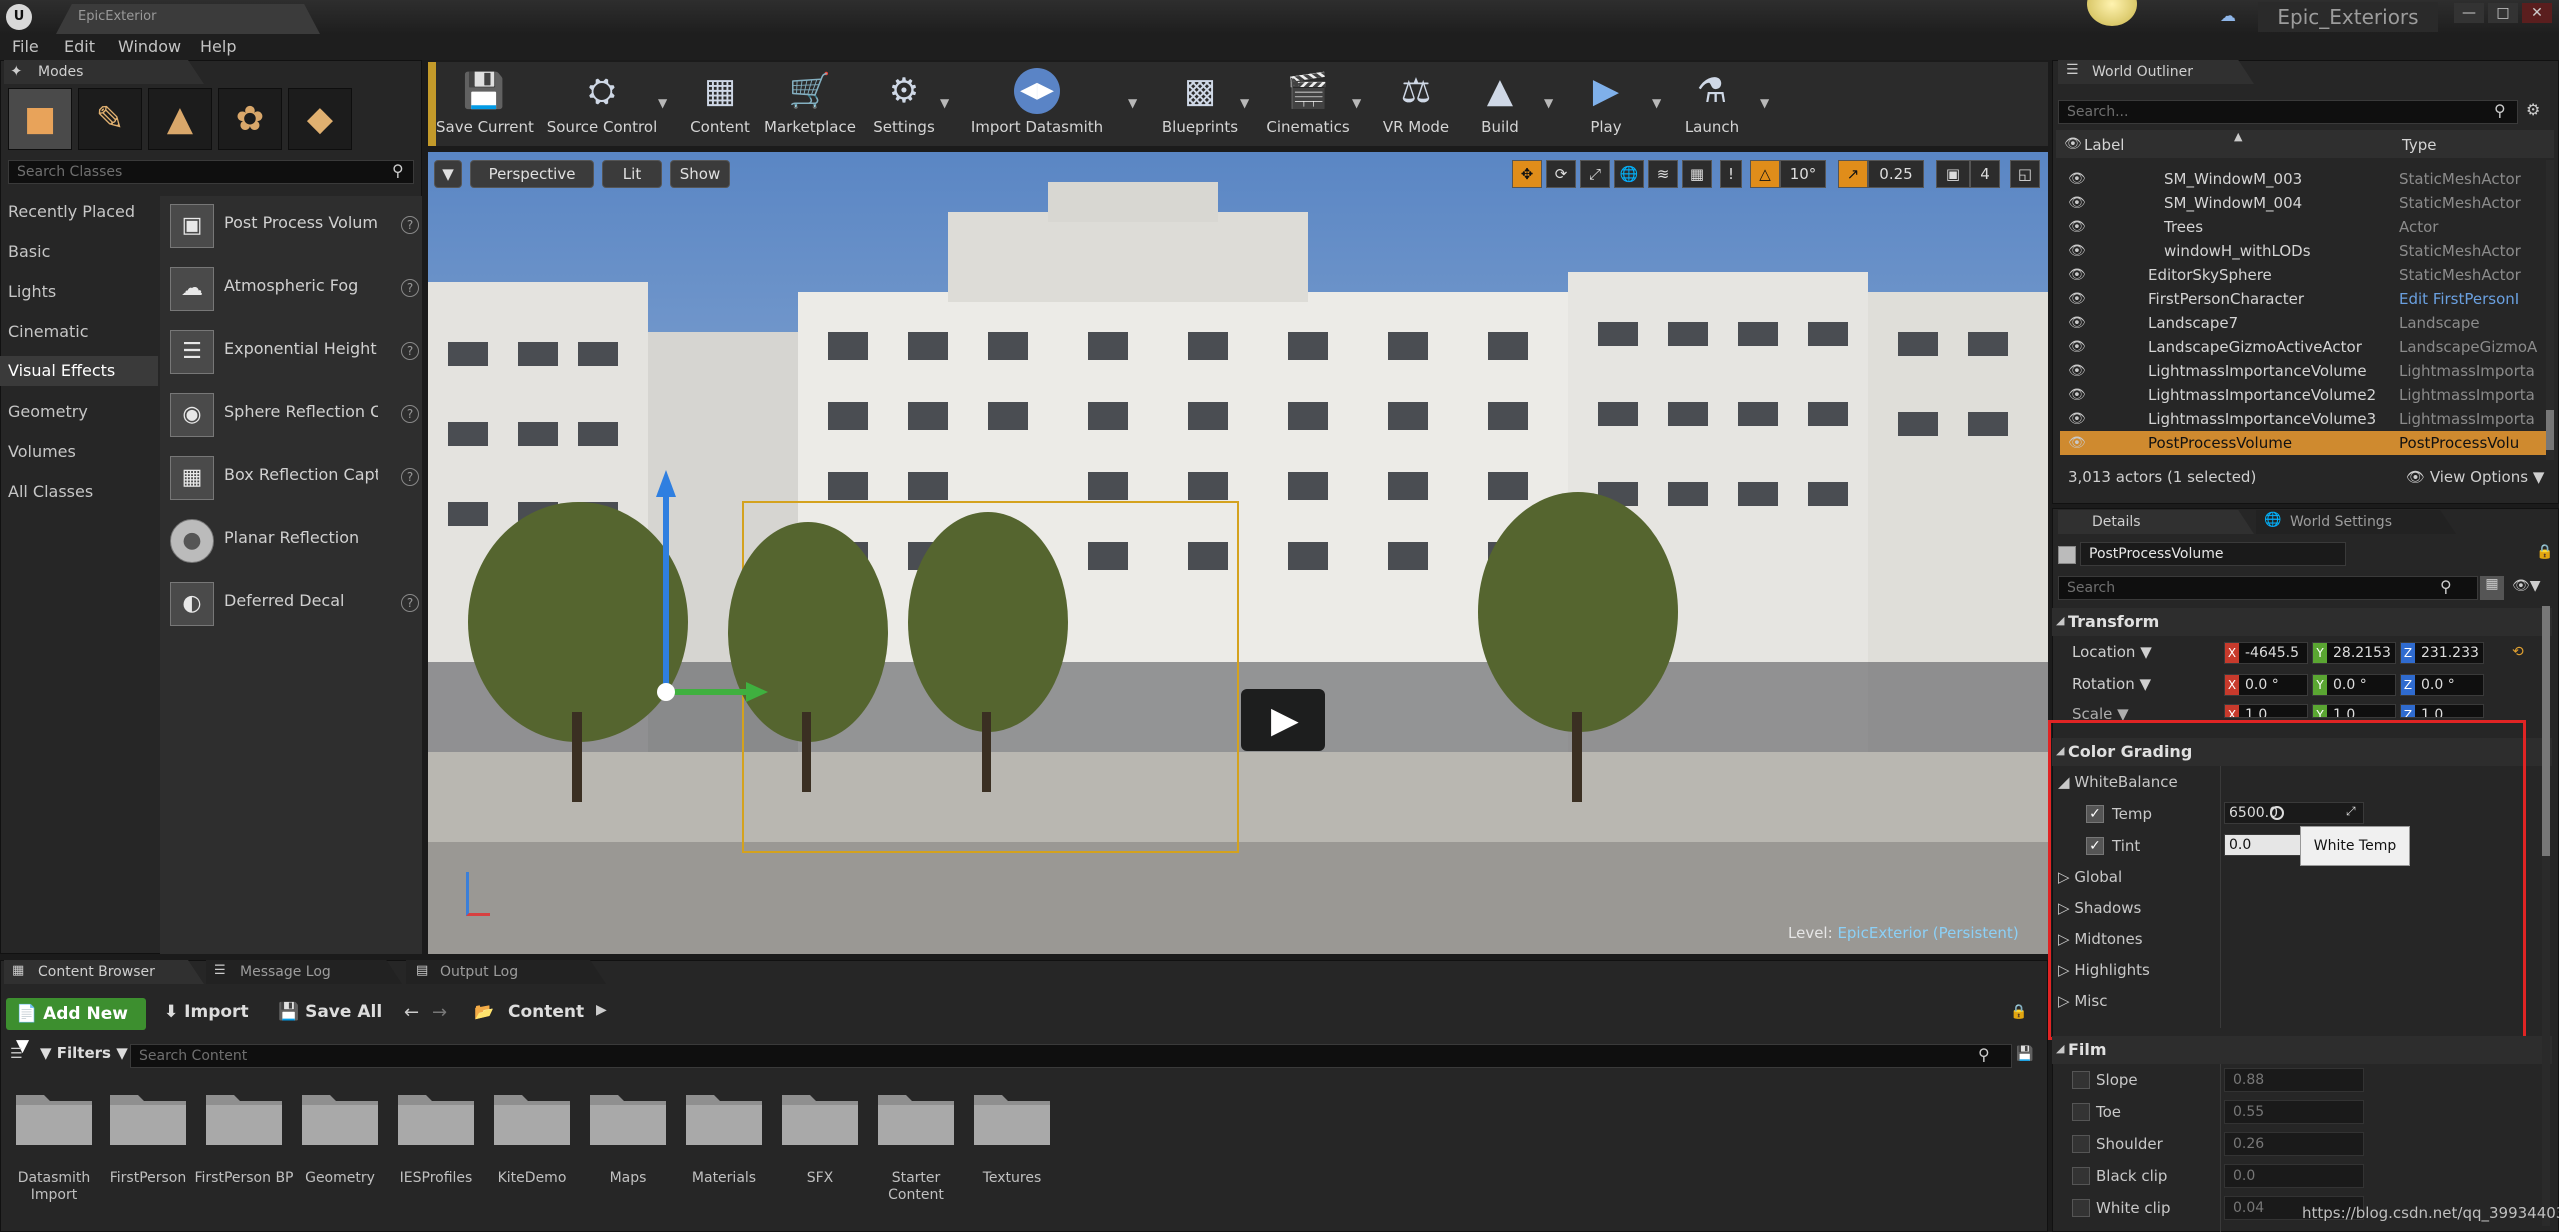  Describe the element at coordinates (1985, 174) in the screenshot. I see `camera-speed-value: 4` at that location.